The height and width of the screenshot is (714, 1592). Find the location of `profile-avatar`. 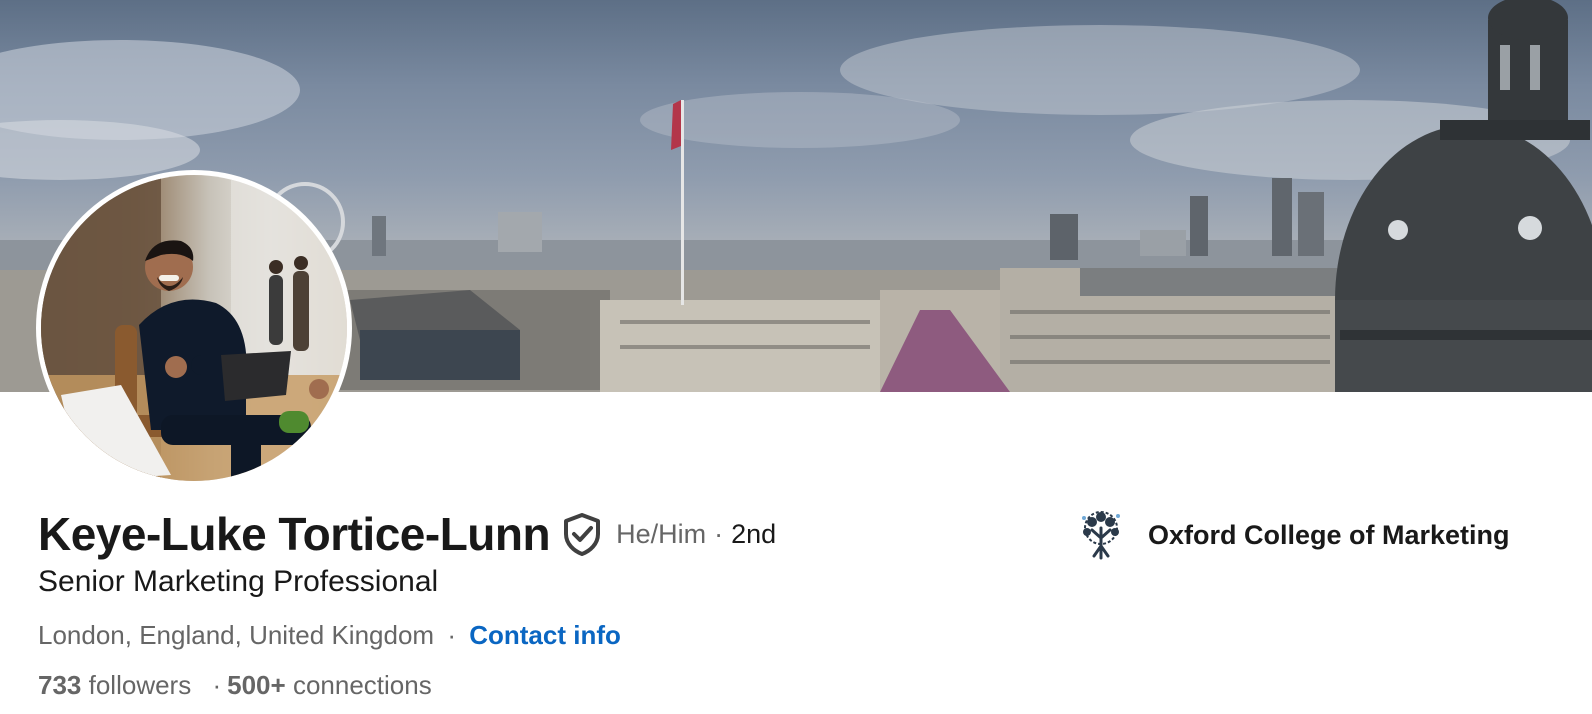

profile-avatar is located at coordinates (194, 328).